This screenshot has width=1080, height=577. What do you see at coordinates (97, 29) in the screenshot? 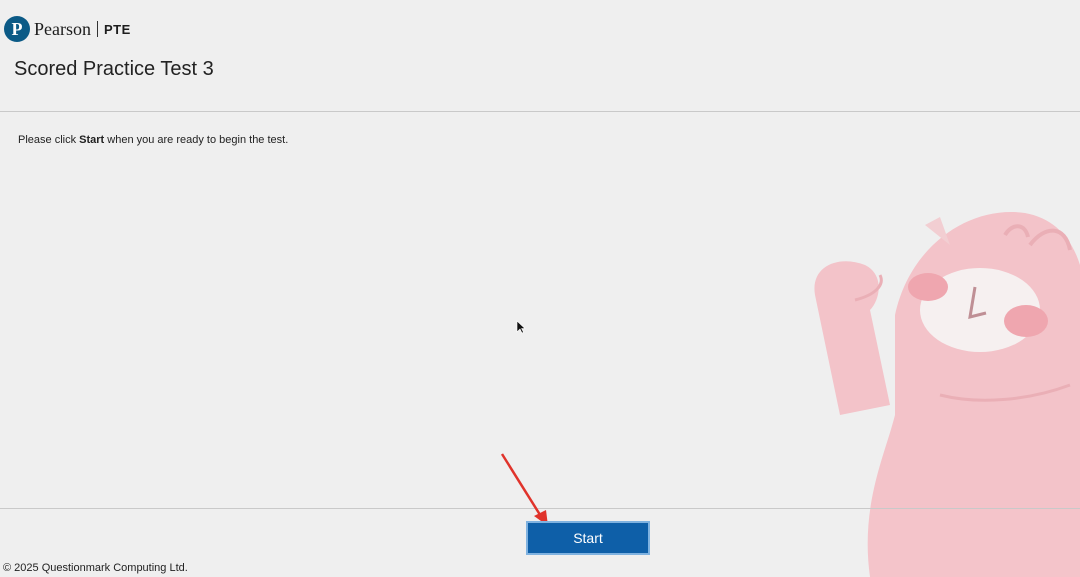
I see `brand-separator` at bounding box center [97, 29].